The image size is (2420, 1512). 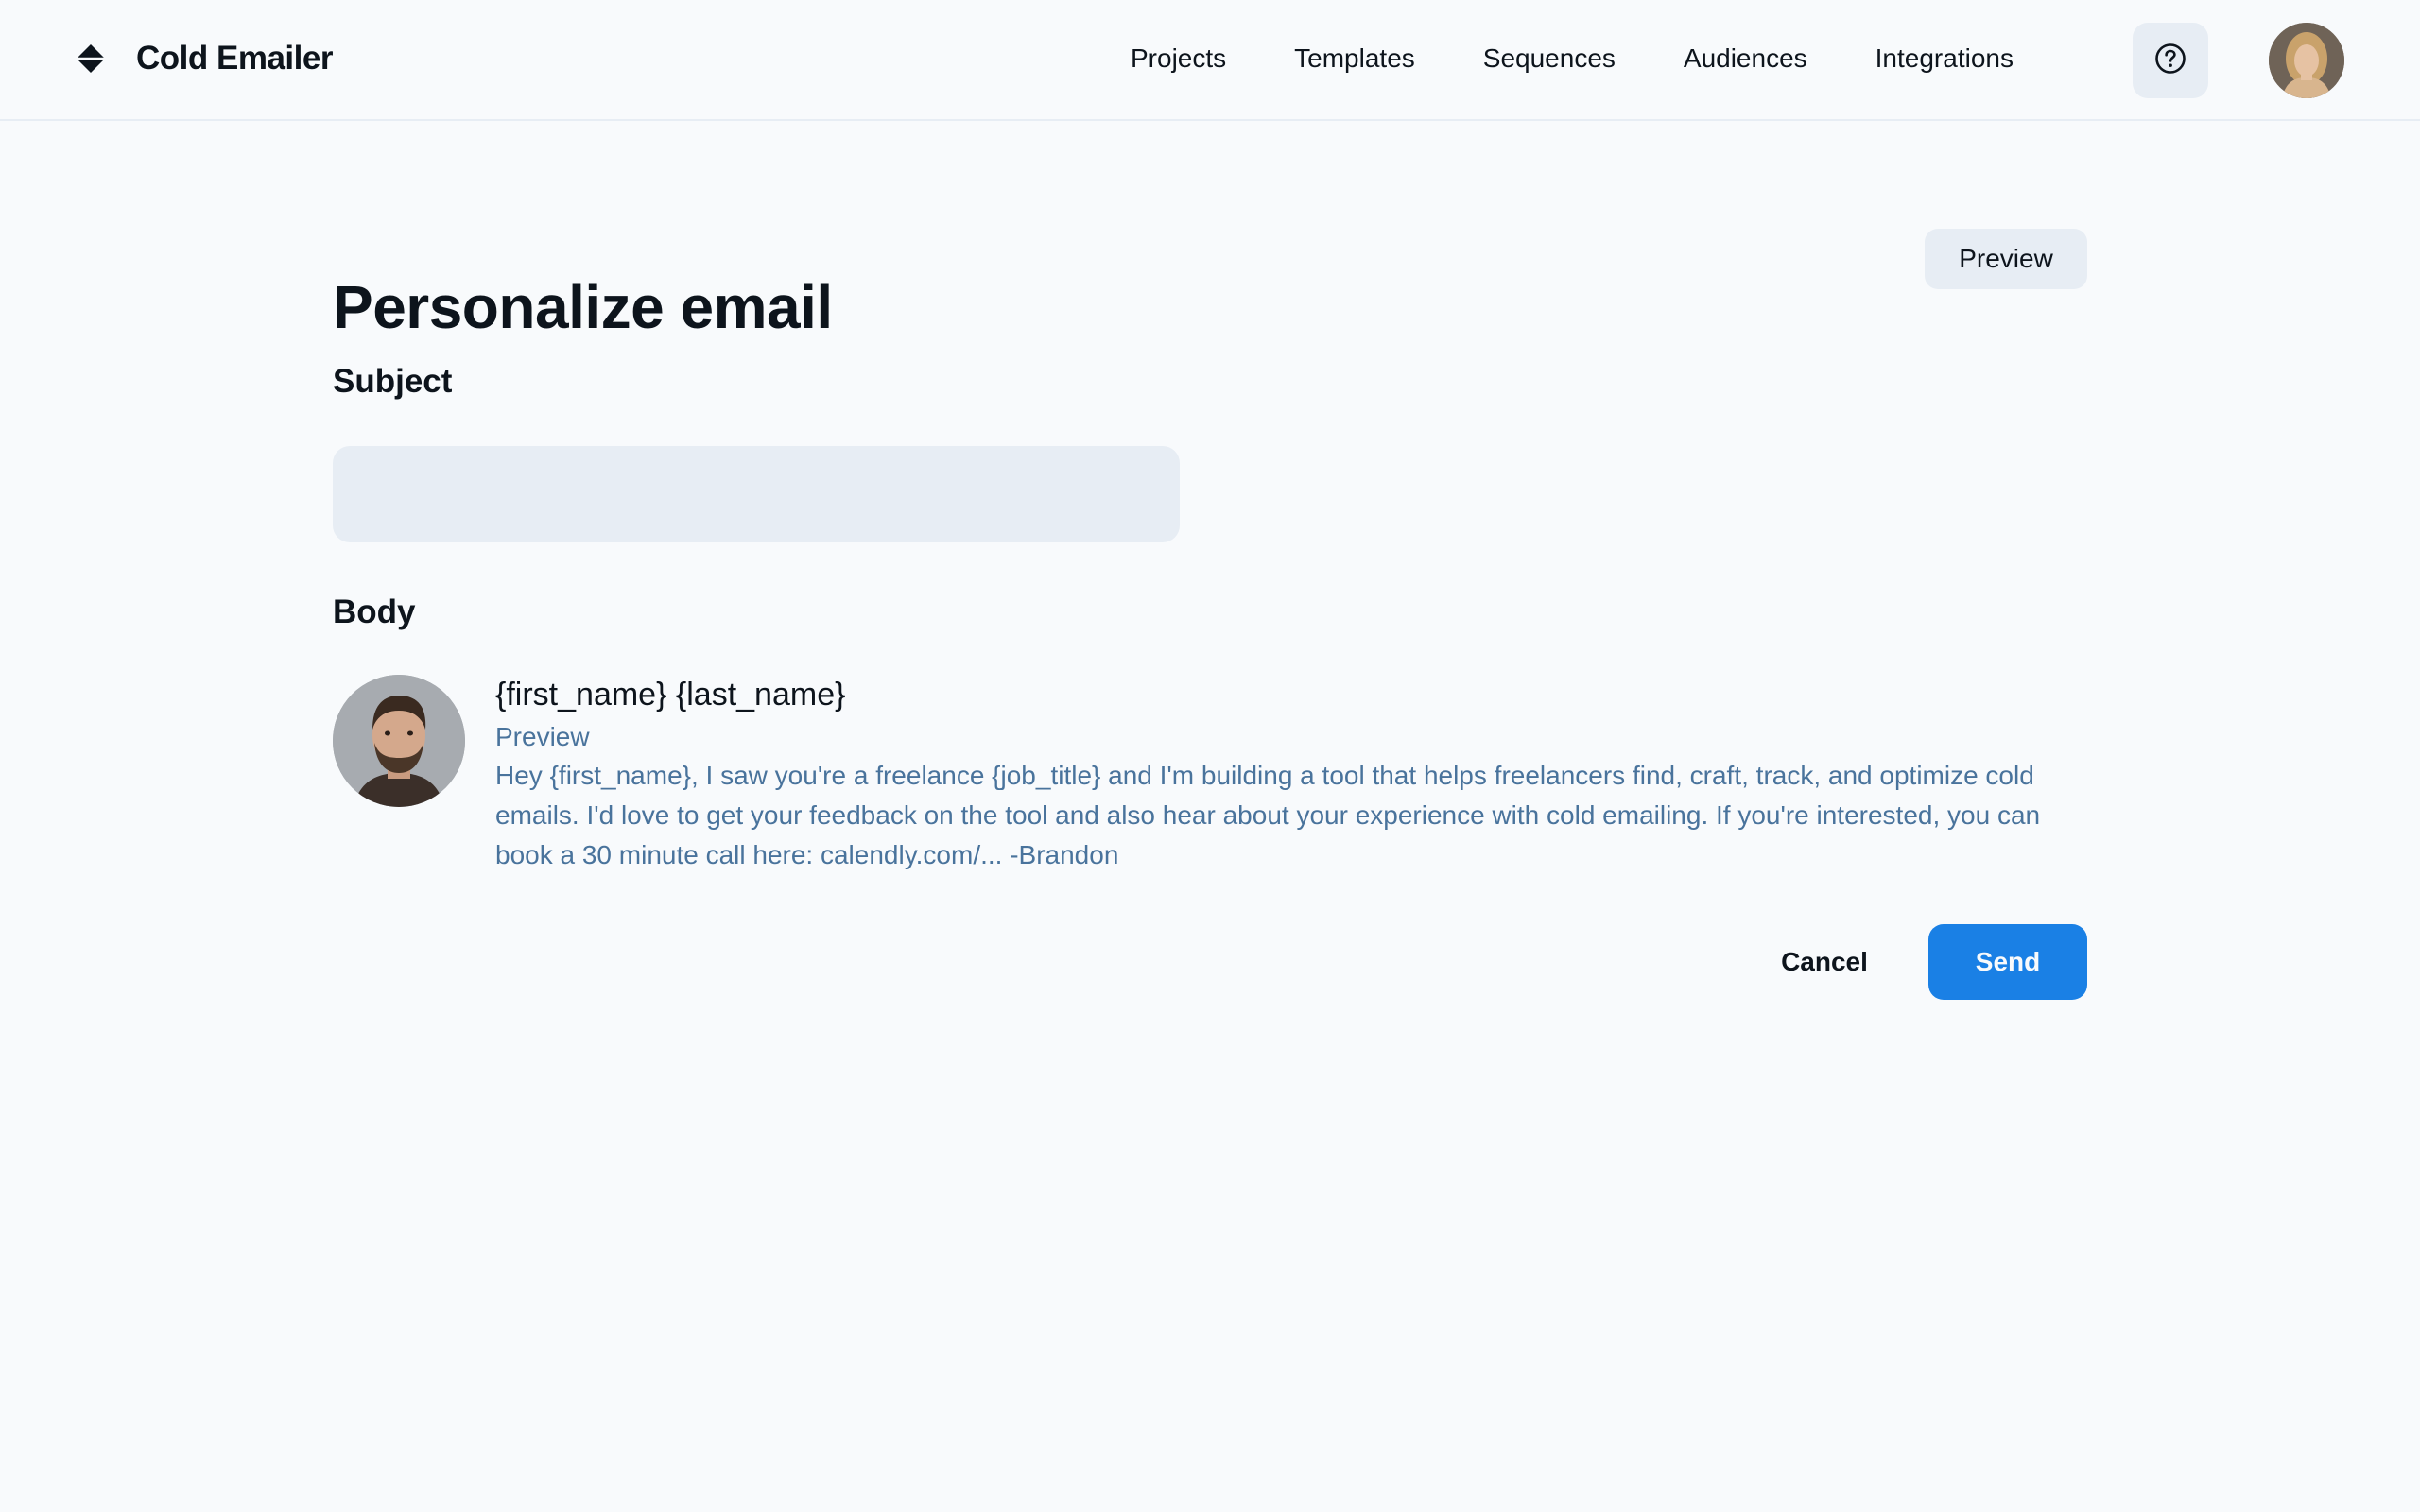 I want to click on subject-label: Subject, so click(x=393, y=381).